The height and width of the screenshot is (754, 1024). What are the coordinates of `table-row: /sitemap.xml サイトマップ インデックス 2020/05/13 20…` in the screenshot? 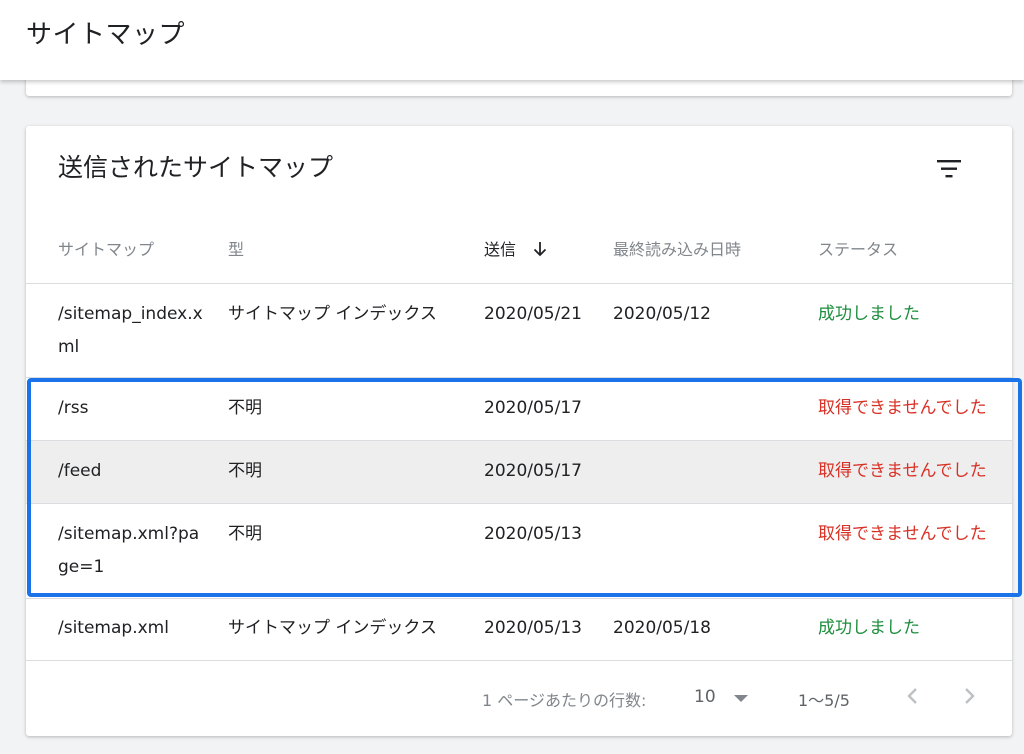 It's located at (519, 630).